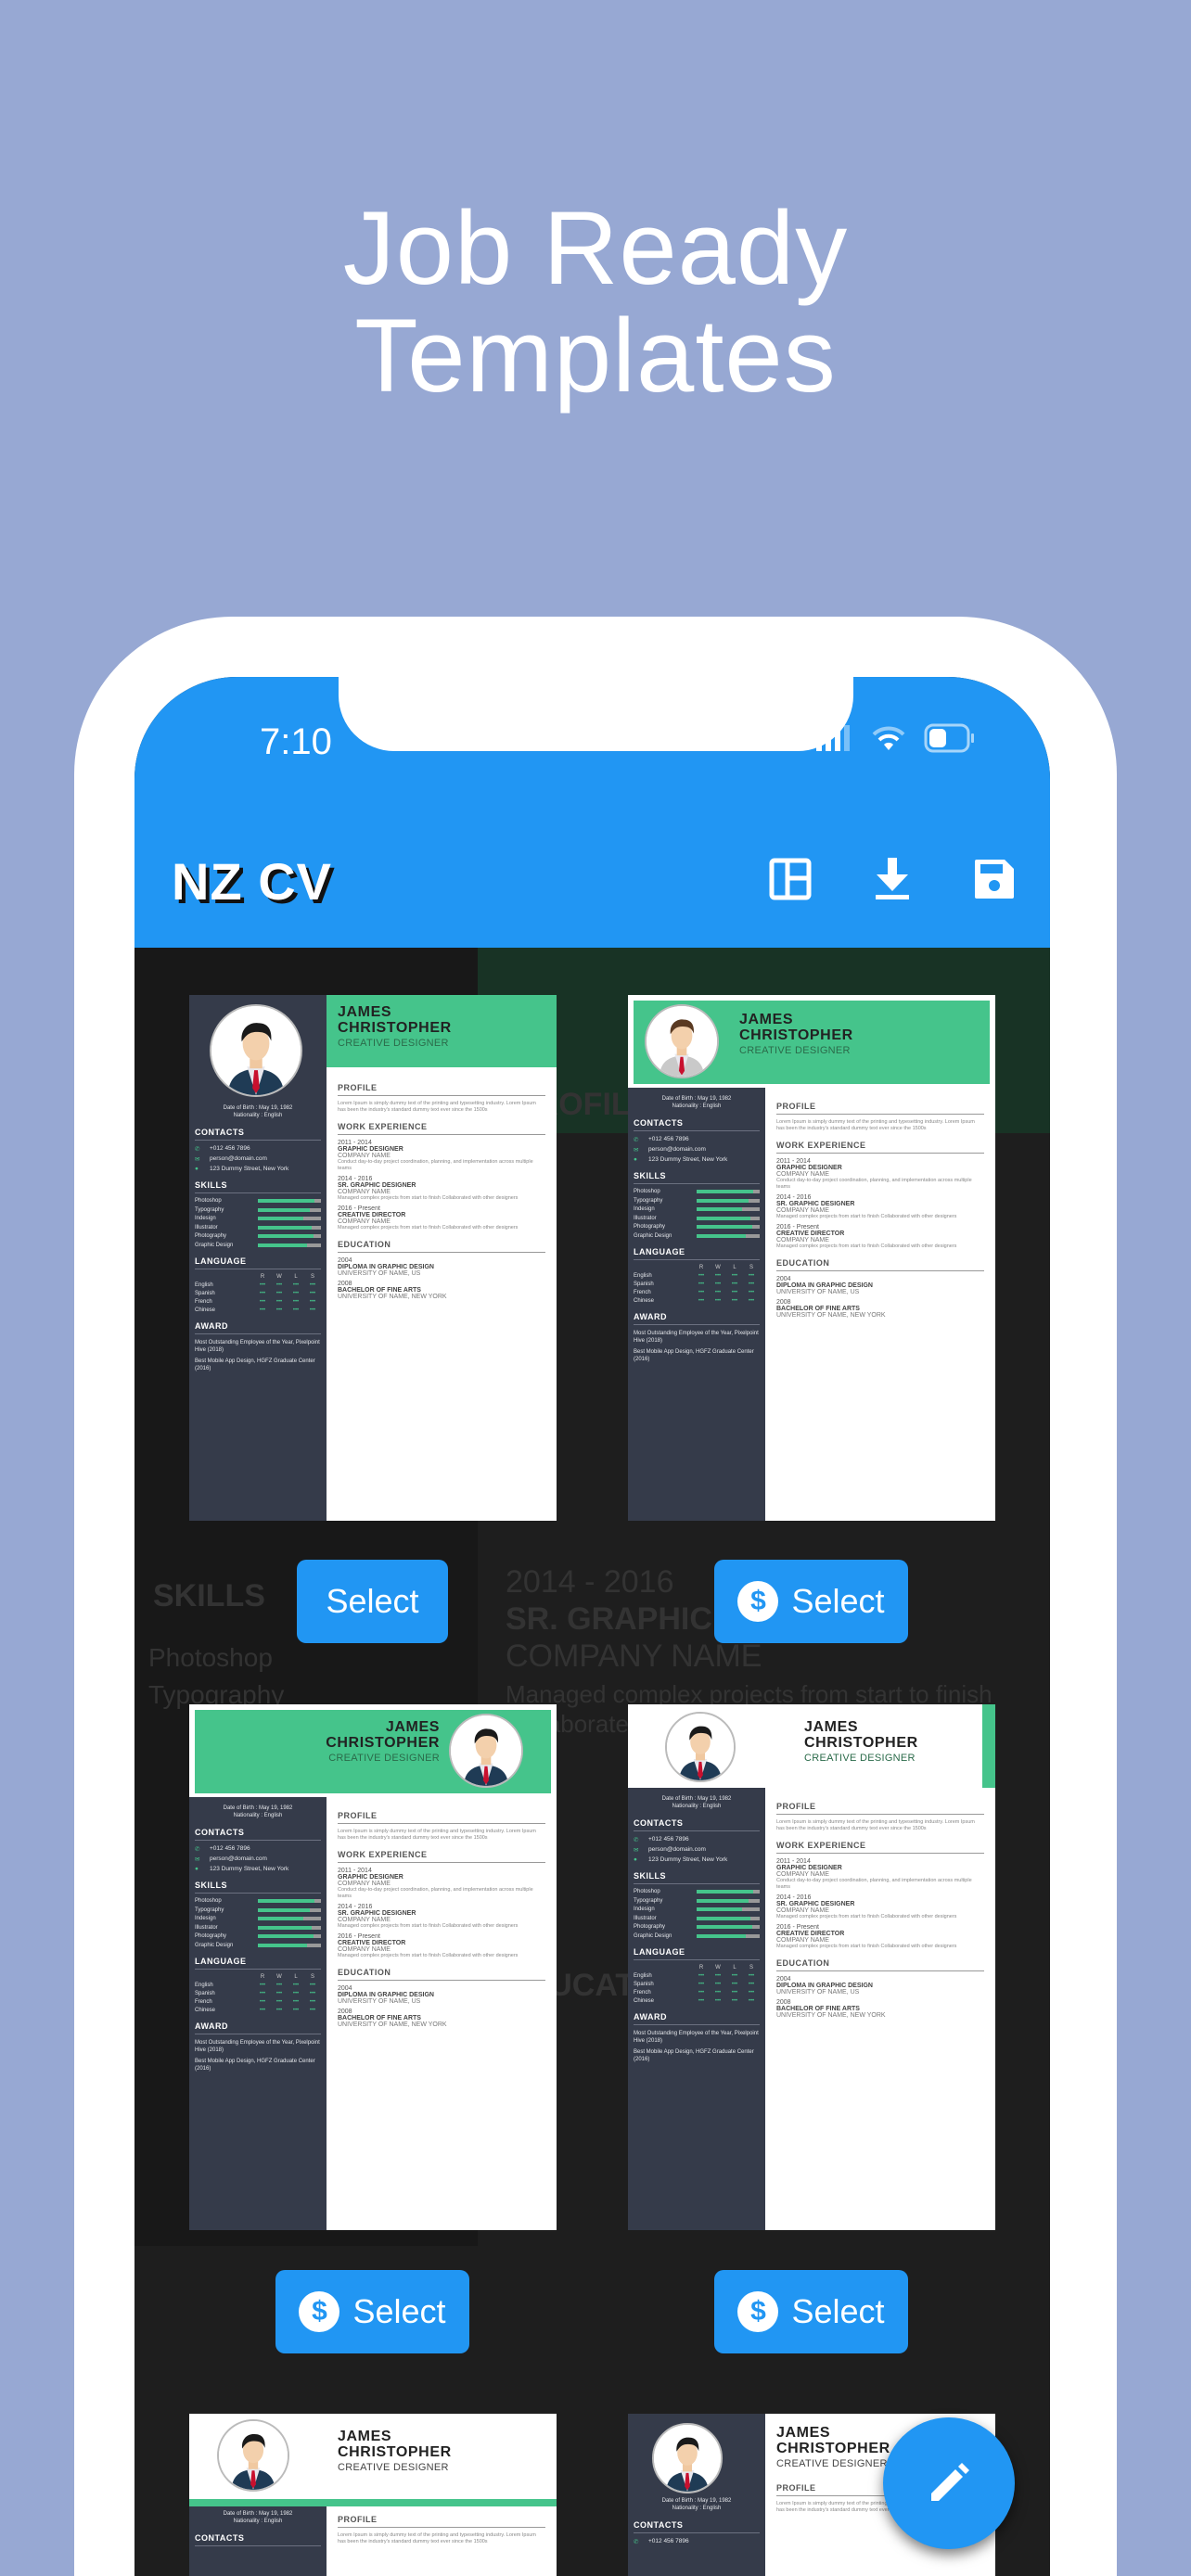 This screenshot has width=1191, height=2576. I want to click on skill-name: Indesign, so click(644, 1909).